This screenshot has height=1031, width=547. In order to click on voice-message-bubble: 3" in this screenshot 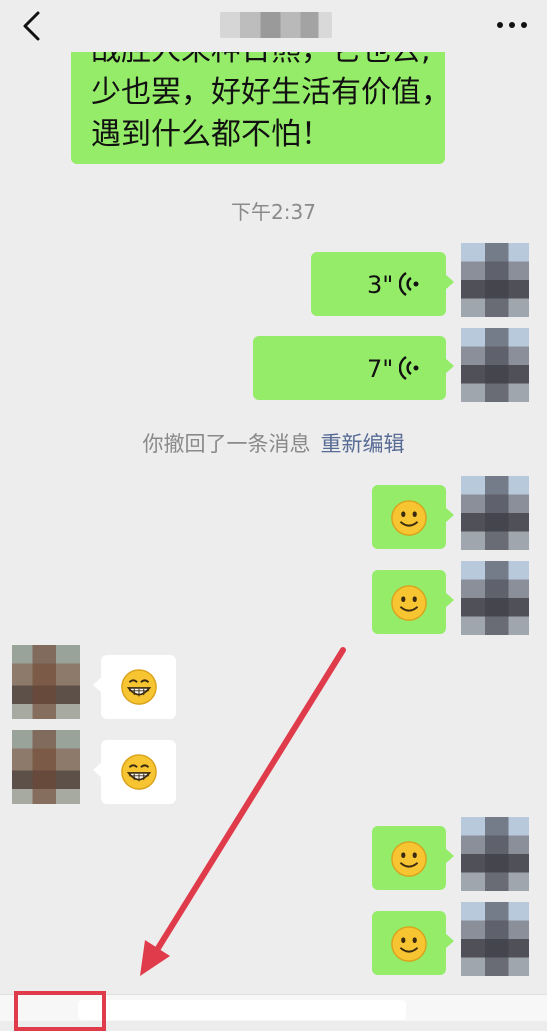, I will do `click(382, 284)`.